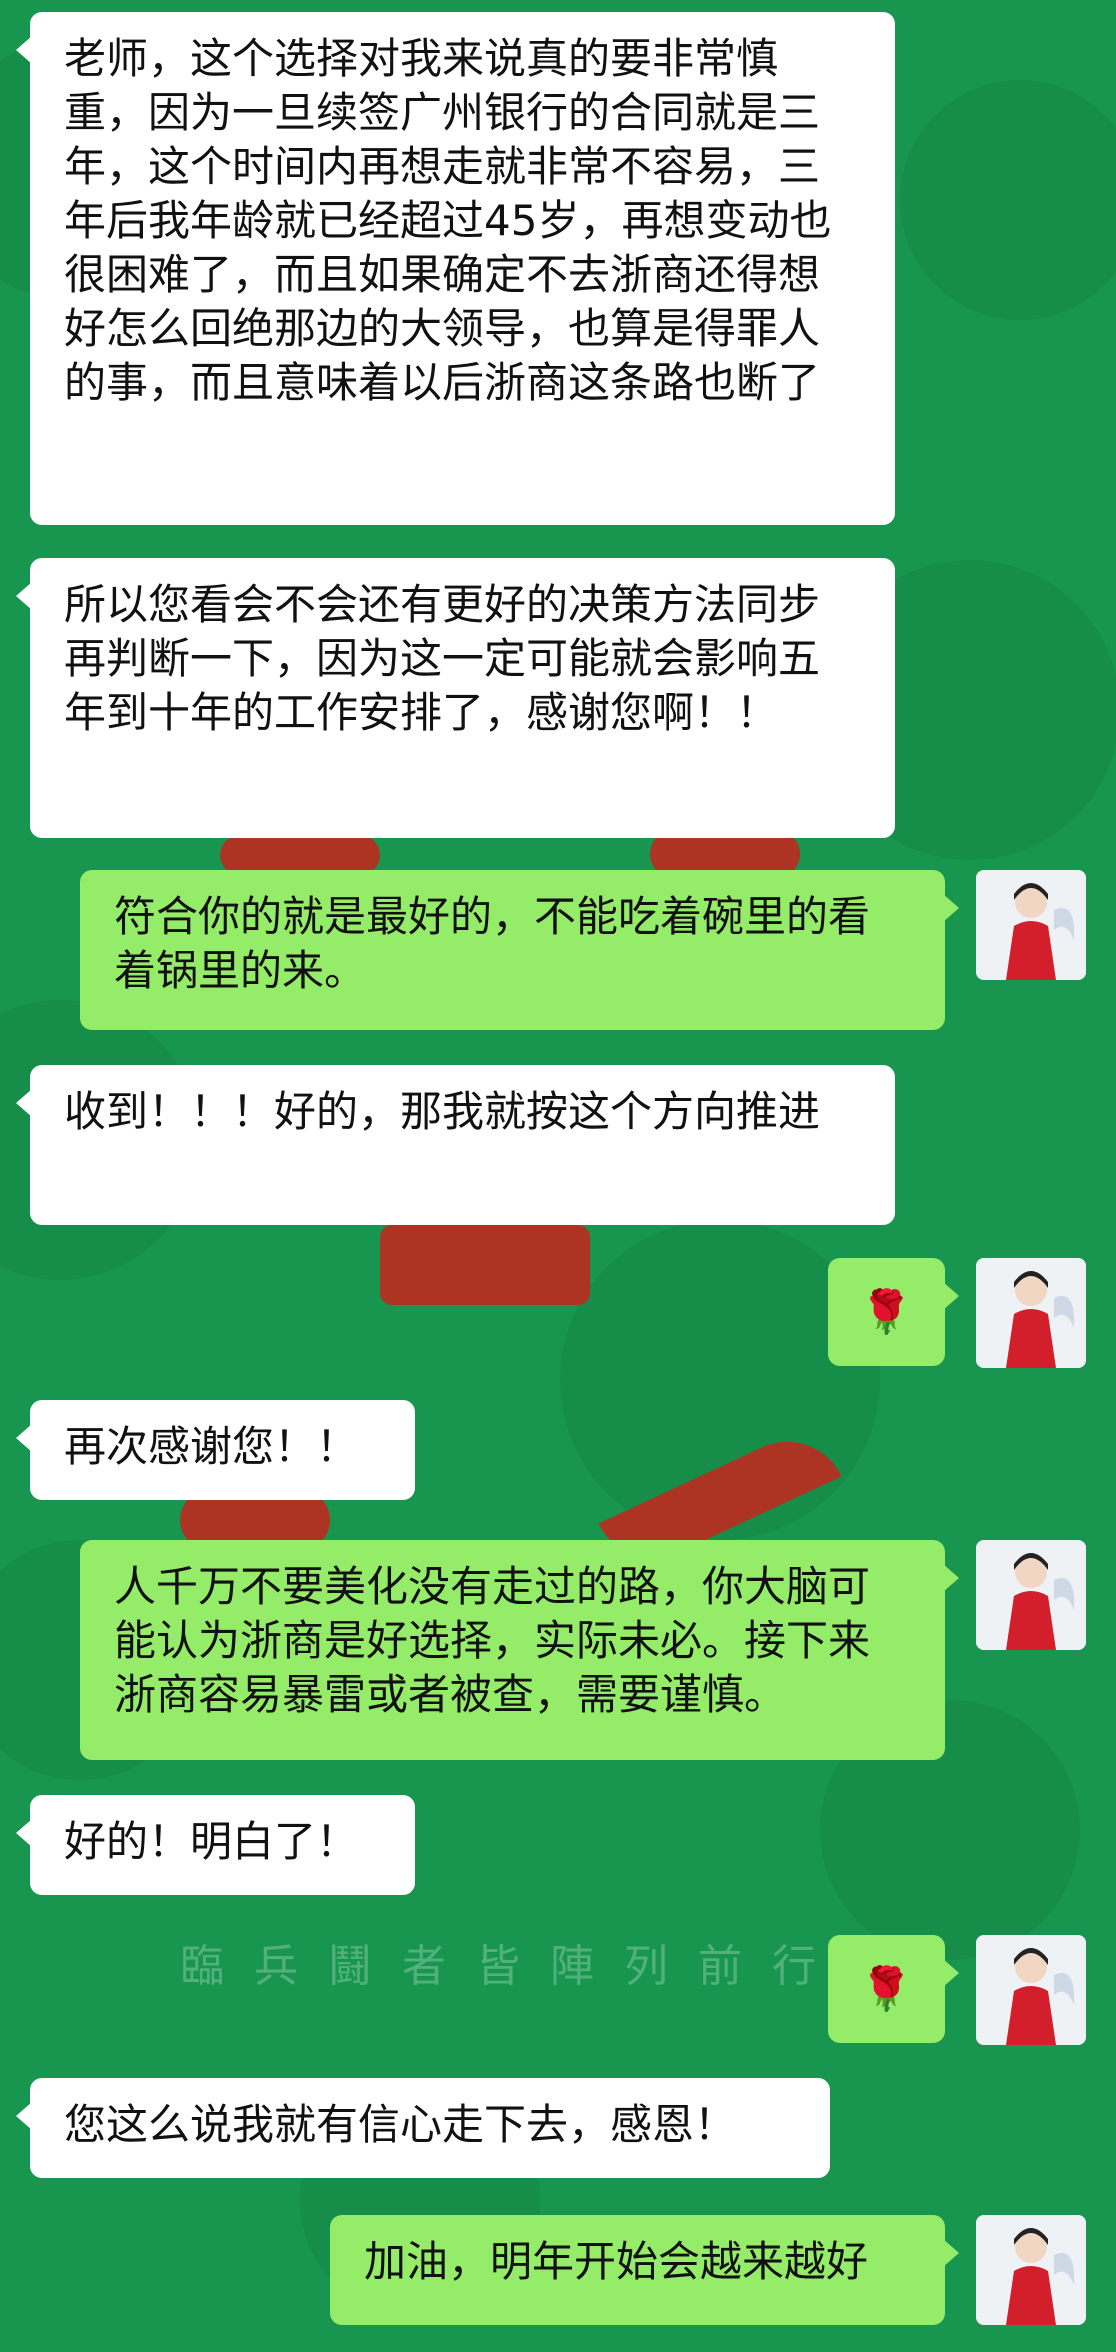 Image resolution: width=1116 pixels, height=2352 pixels. Describe the element at coordinates (211, 1446) in the screenshot. I see `message-text: 再次感谢您！！` at that location.